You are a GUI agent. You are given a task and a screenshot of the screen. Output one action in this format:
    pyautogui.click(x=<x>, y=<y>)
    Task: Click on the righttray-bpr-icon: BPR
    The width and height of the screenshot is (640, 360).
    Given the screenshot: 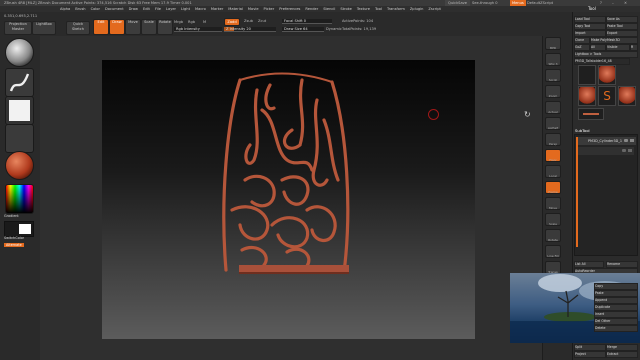 What is the action you would take?
    pyautogui.click(x=553, y=43)
    